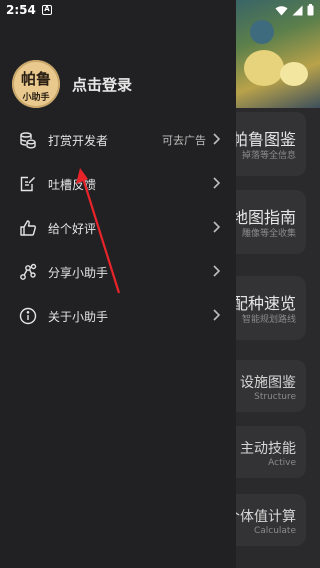 Image resolution: width=320 pixels, height=568 pixels. Describe the element at coordinates (160, 11) in the screenshot. I see `status-bar: 2:54 A` at that location.